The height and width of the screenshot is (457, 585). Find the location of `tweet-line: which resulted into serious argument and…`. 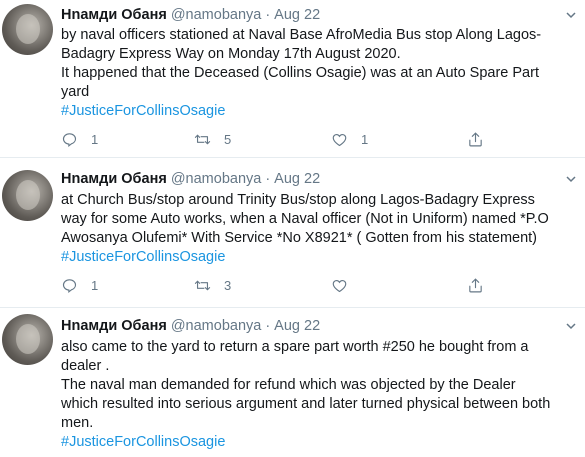

tweet-line: which resulted into serious argument and… is located at coordinates (306, 404).